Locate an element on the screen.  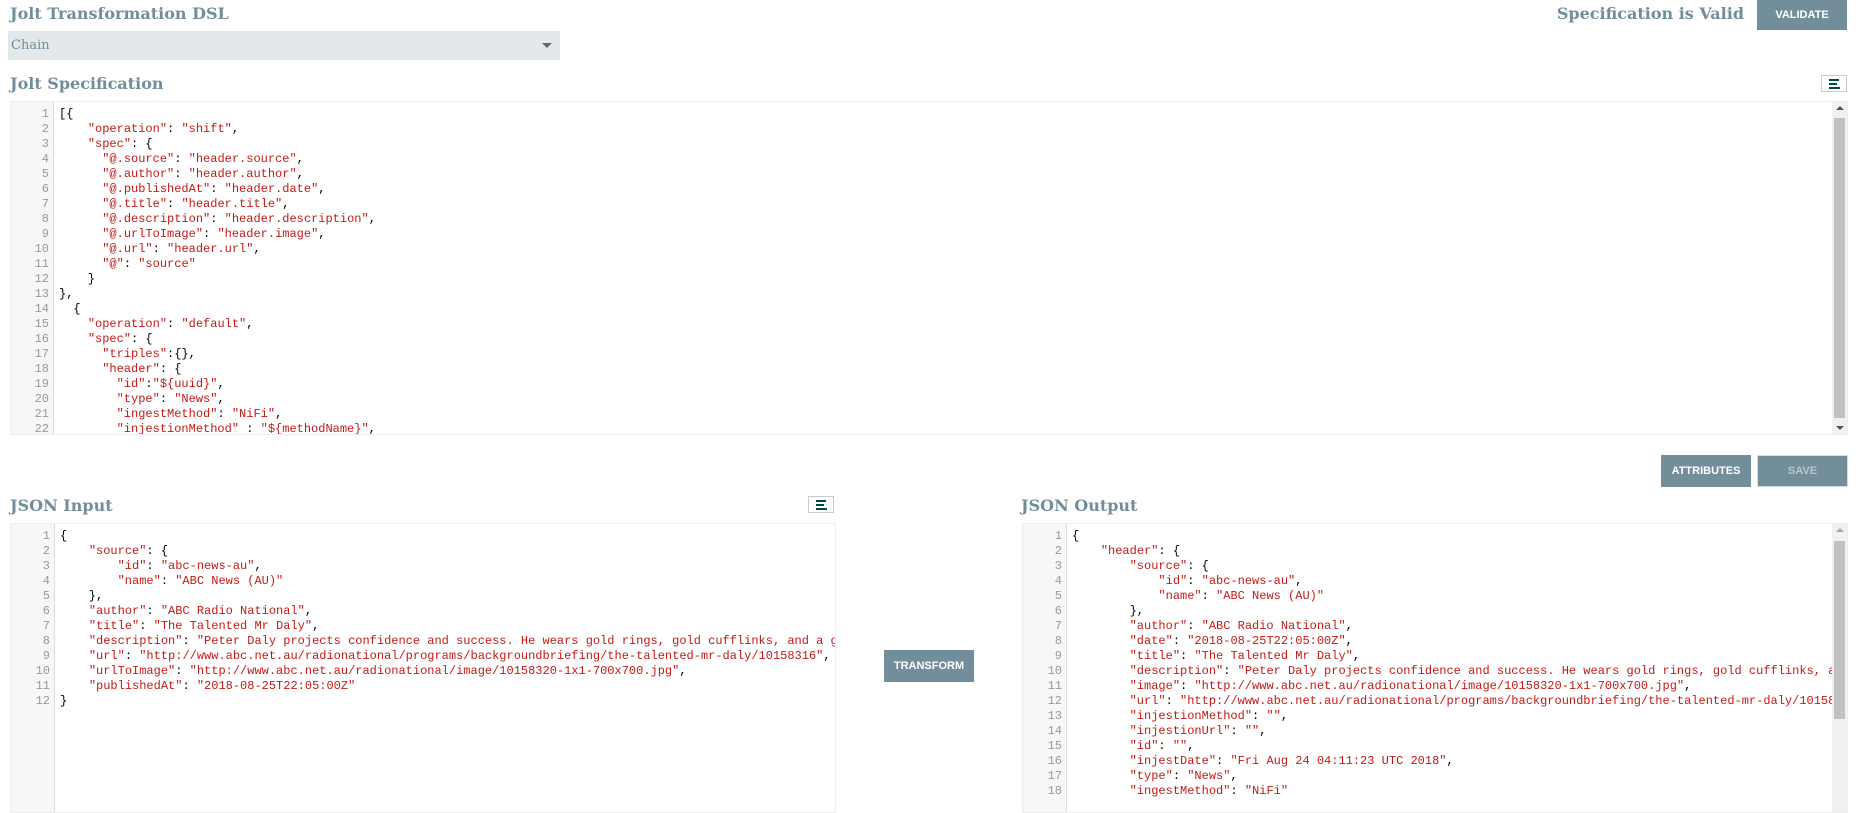
code-line: 10 "@.url": "header.url", is located at coordinates (921, 249).